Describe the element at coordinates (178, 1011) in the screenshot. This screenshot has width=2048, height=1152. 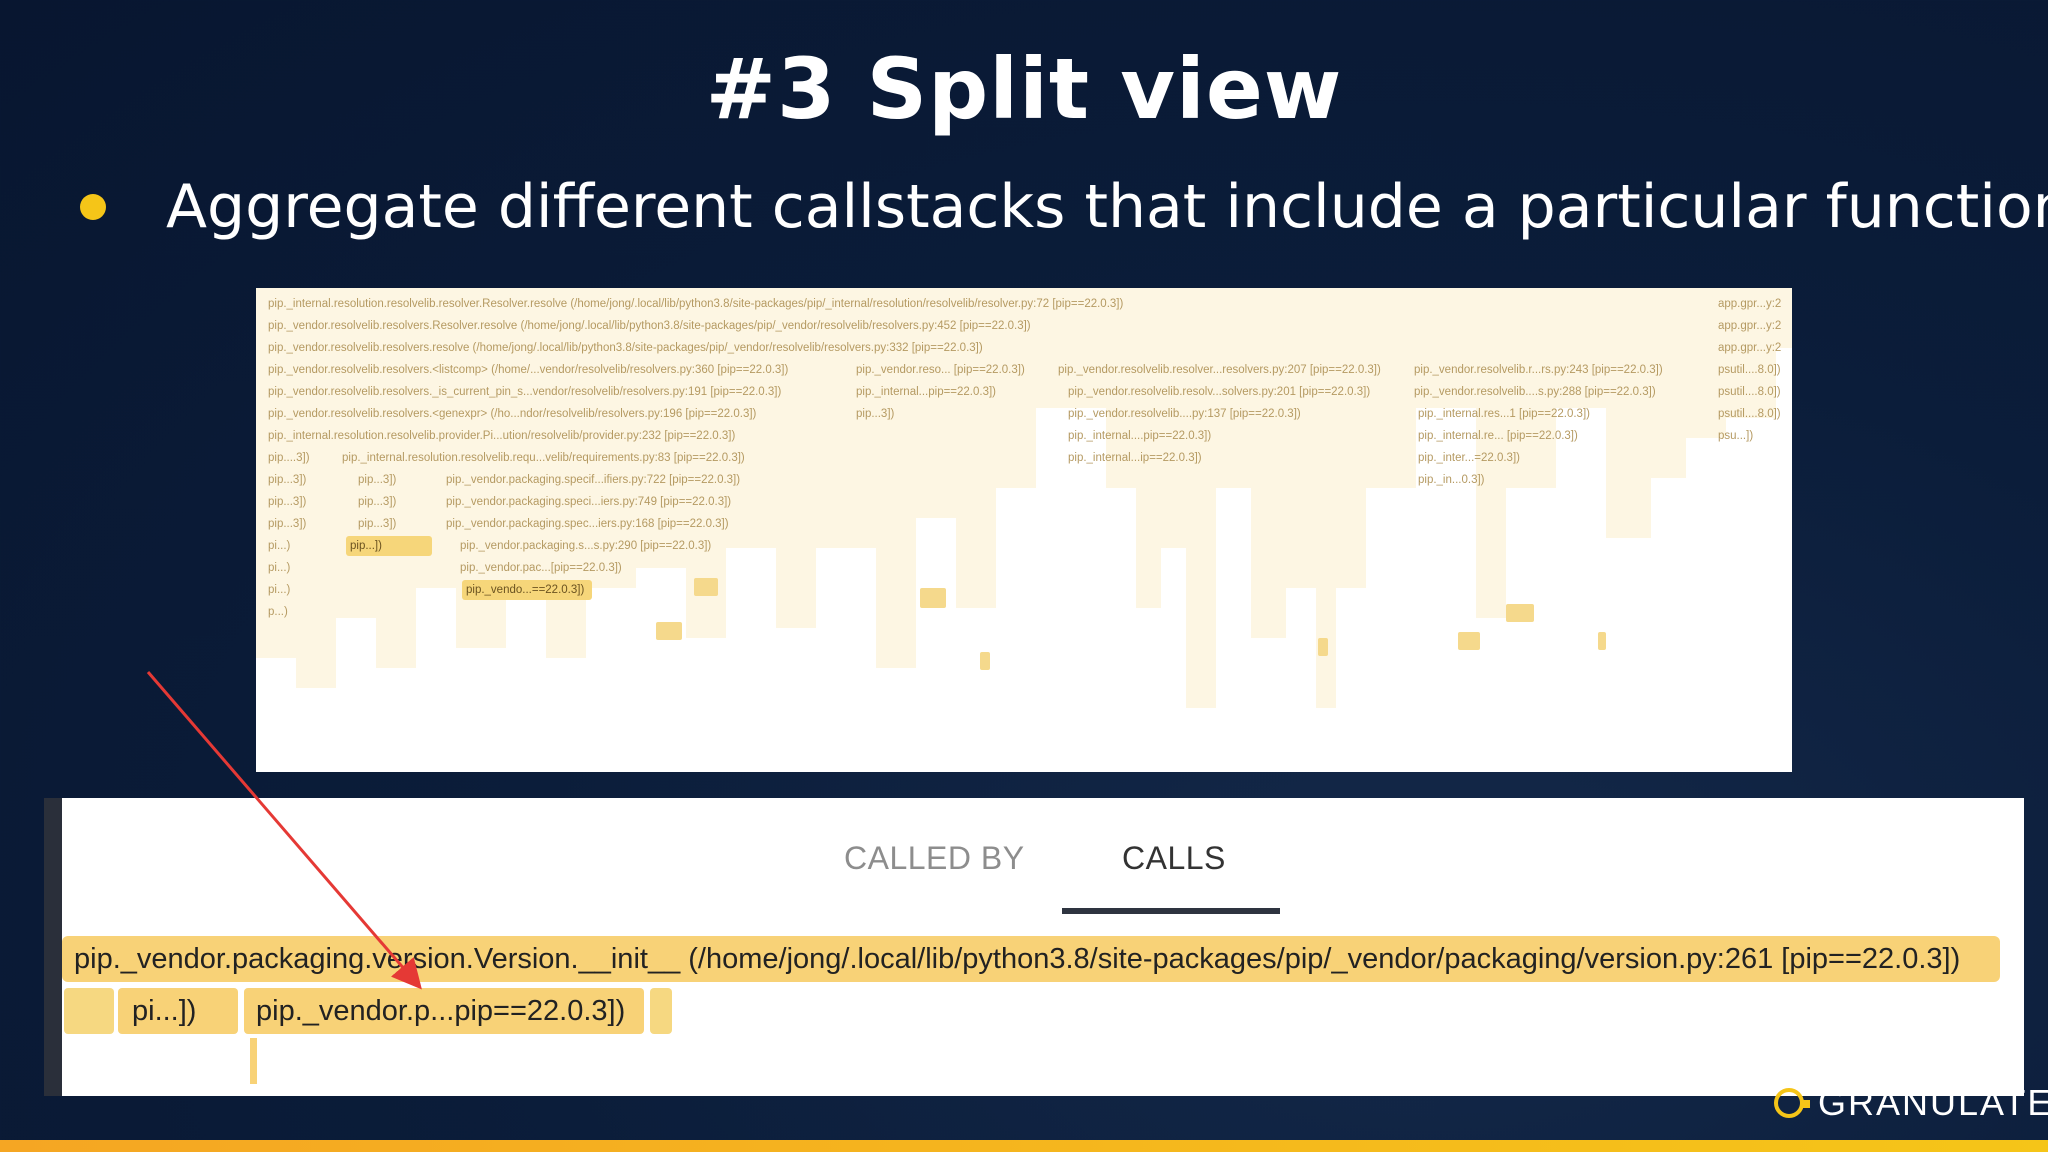
I see `child-call-frame: pi...])` at that location.